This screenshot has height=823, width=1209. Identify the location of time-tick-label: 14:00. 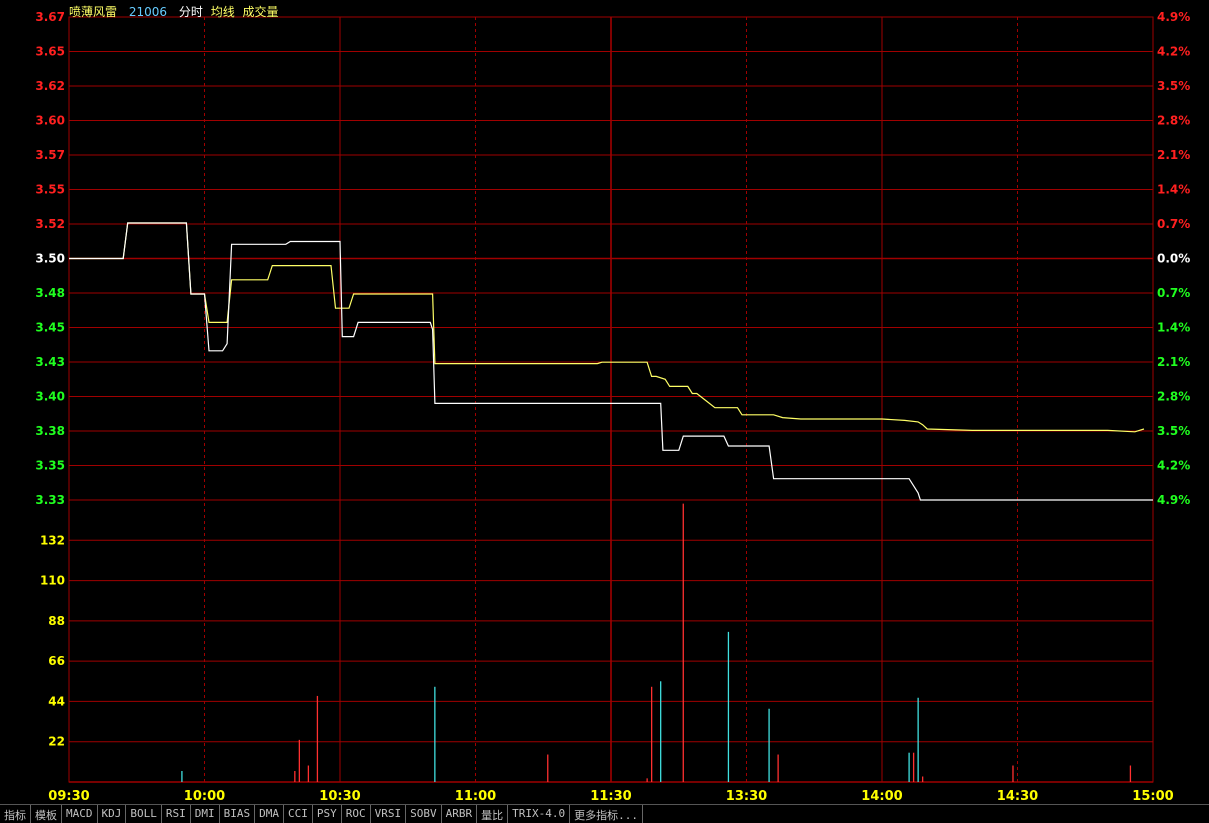
(881, 796).